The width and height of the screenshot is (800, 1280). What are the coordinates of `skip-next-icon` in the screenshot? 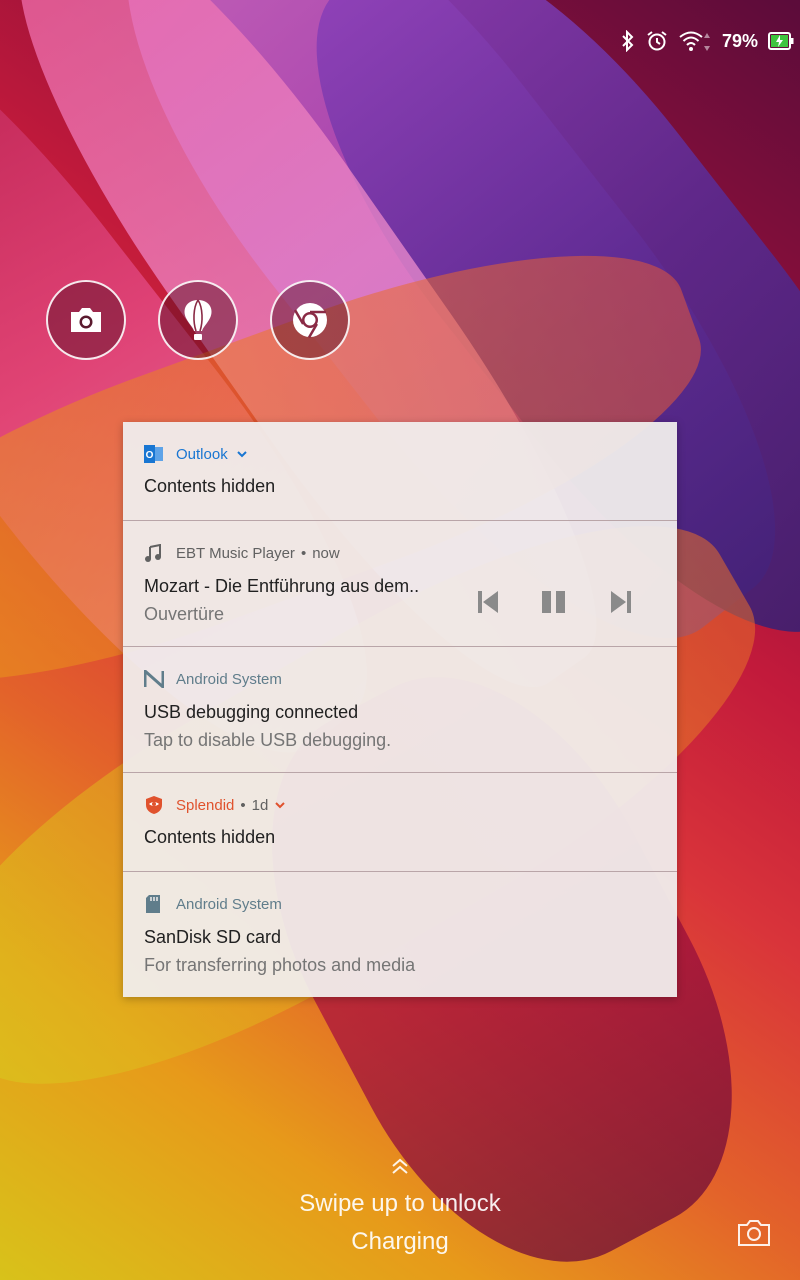 It's located at (621, 602).